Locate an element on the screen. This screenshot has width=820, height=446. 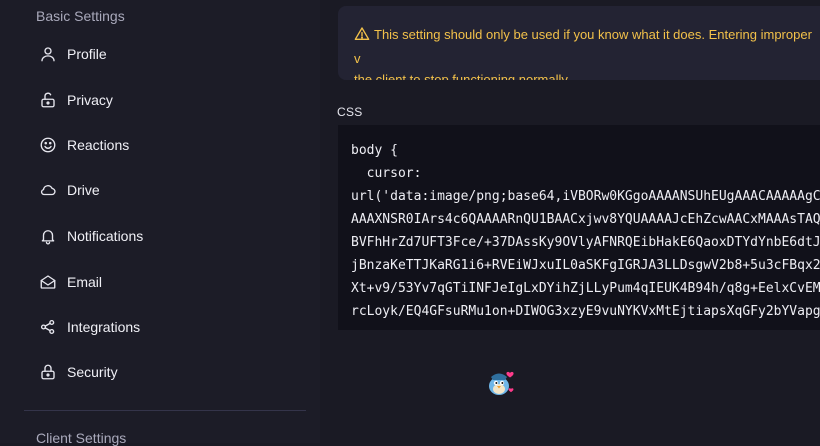
sidebar-item-integrations: Integrations is located at coordinates (89, 327).